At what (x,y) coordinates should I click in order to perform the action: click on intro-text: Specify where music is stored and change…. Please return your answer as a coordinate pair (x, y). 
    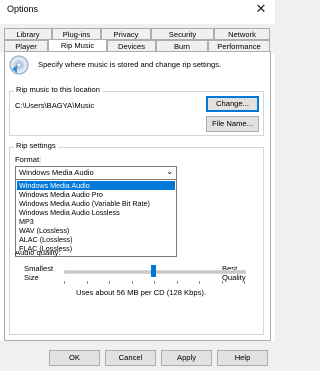
    Looking at the image, I should click on (130, 64).